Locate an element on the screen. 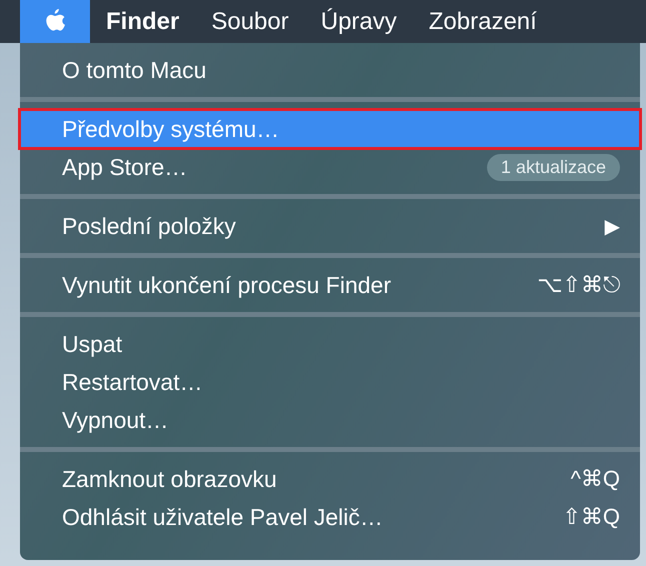  keyboard-shortcut: ⇧⌘Q is located at coordinates (591, 517).